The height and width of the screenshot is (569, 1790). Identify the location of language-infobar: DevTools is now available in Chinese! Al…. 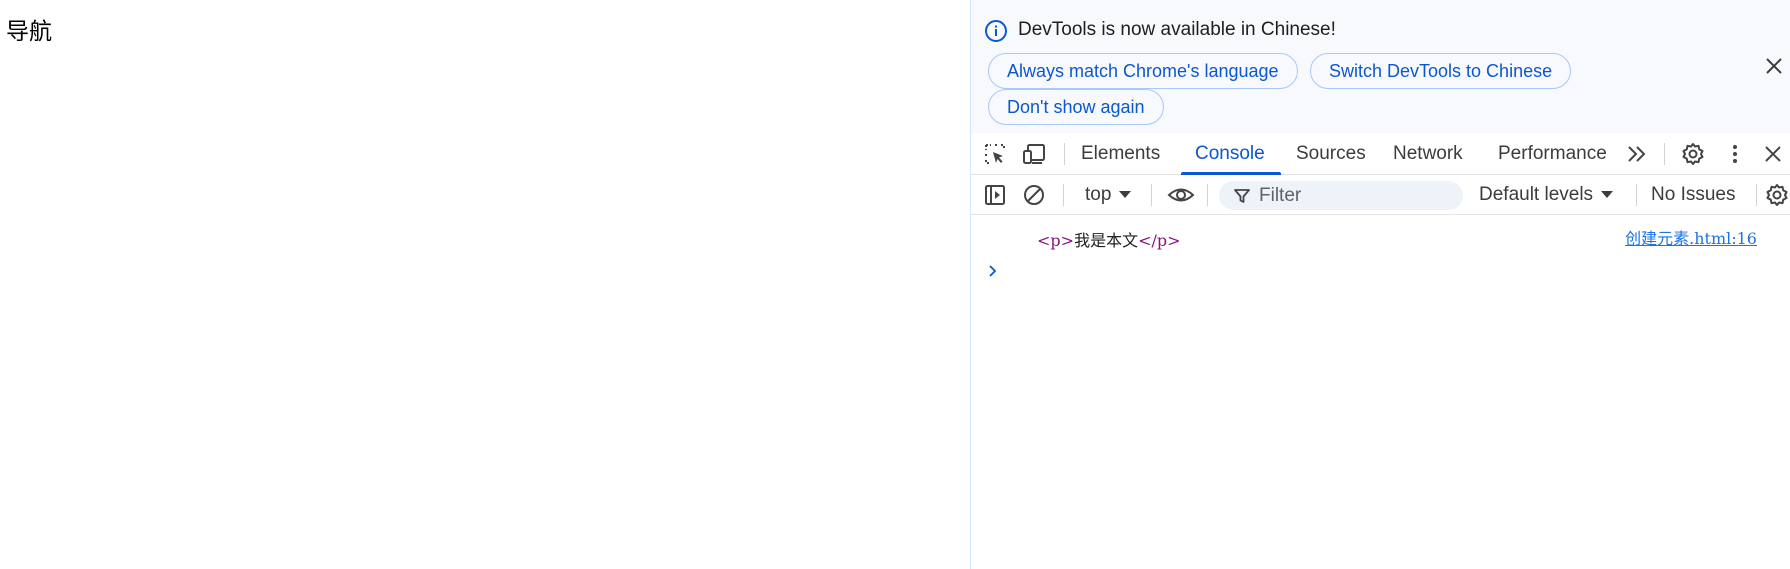
(1380, 66).